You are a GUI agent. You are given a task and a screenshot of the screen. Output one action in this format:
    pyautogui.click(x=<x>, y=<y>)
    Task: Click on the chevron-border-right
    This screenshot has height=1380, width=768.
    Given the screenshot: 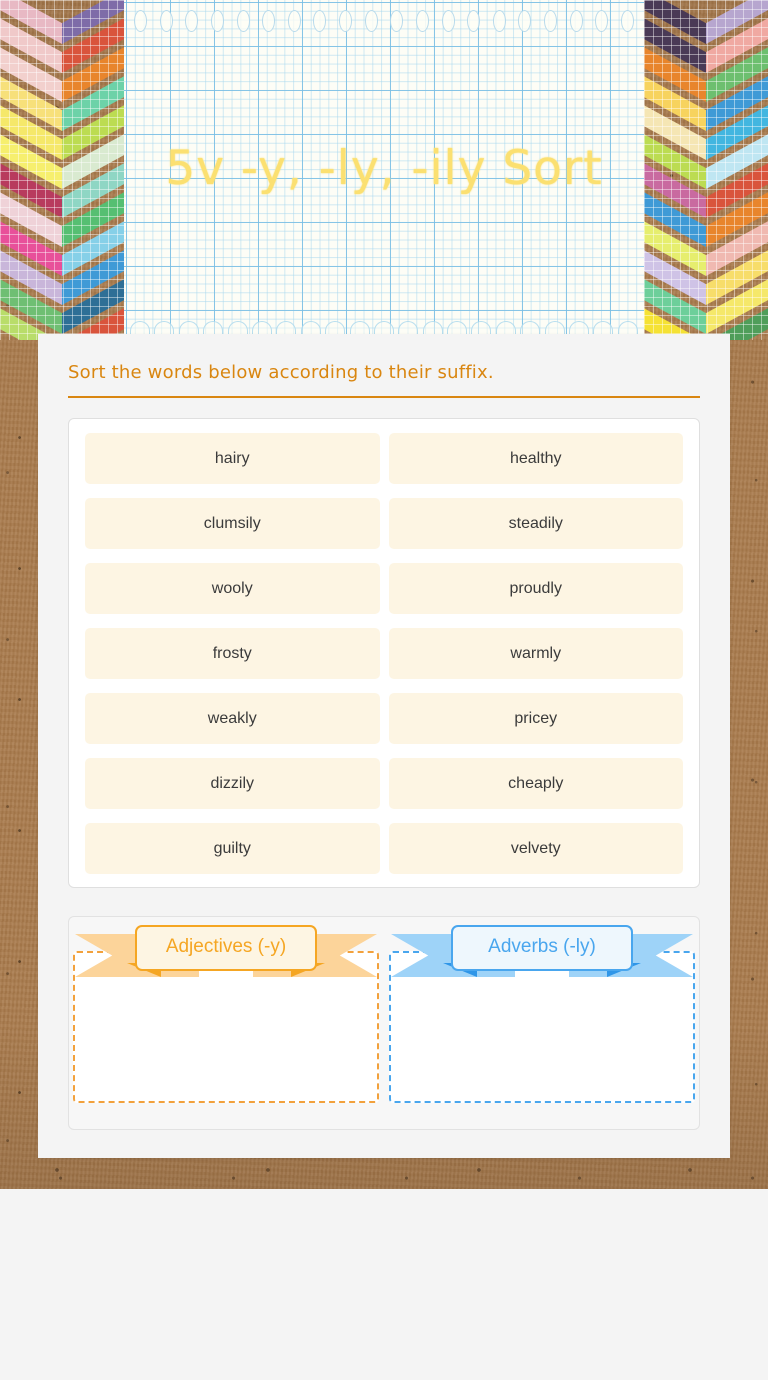 What is the action you would take?
    pyautogui.click(x=706, y=170)
    